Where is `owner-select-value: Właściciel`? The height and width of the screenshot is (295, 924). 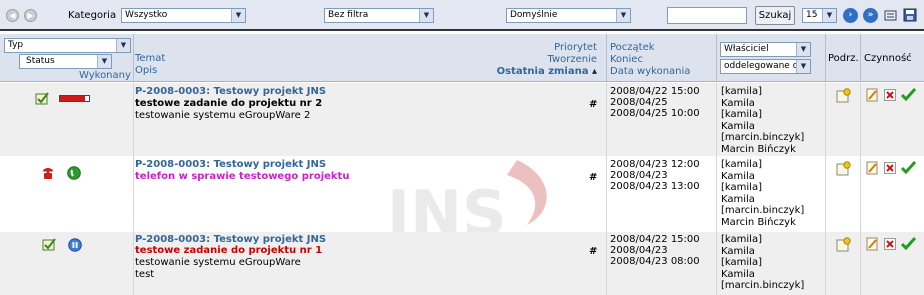 owner-select-value: Właściciel is located at coordinates (746, 49).